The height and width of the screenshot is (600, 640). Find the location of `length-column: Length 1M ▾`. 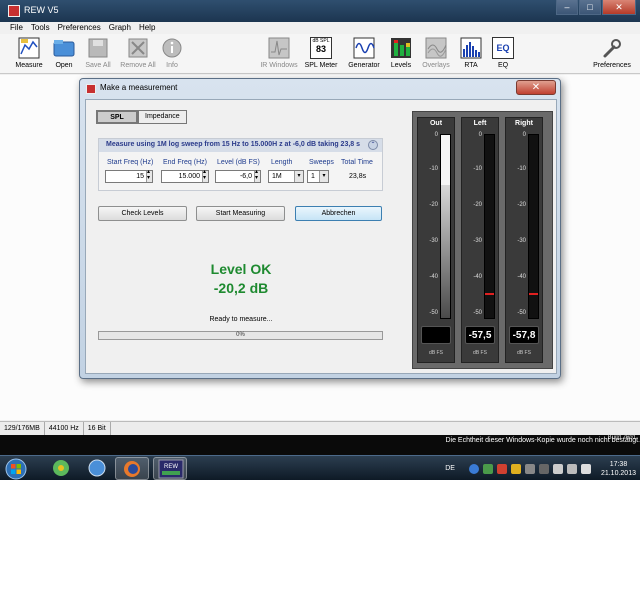

length-column: Length 1M ▾ is located at coordinates (286, 171).